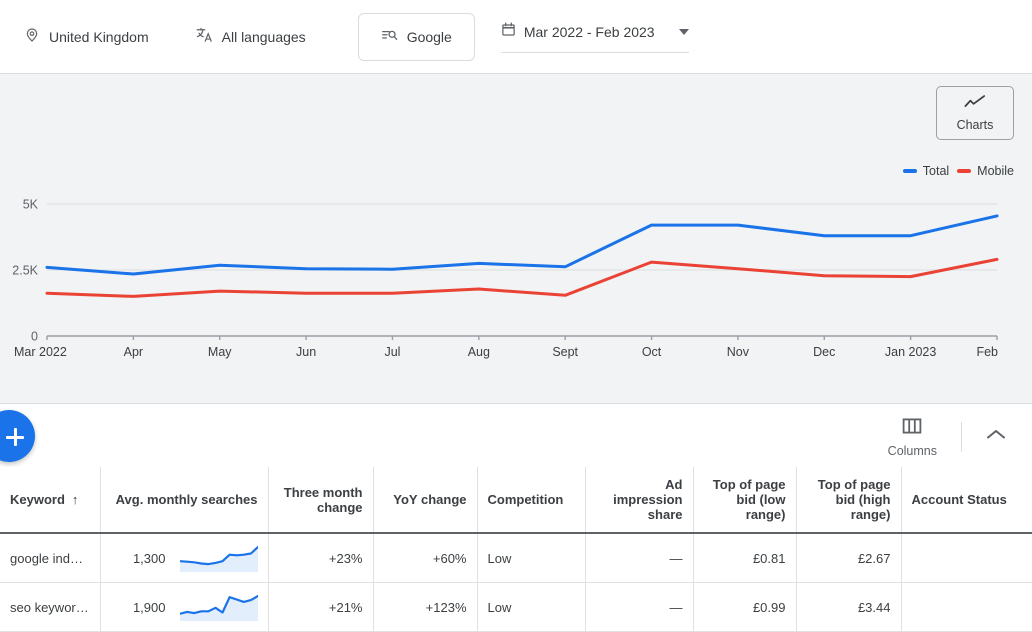 This screenshot has width=1032, height=632. I want to click on cell-top-of-page-bid-low: £0.81, so click(744, 558).